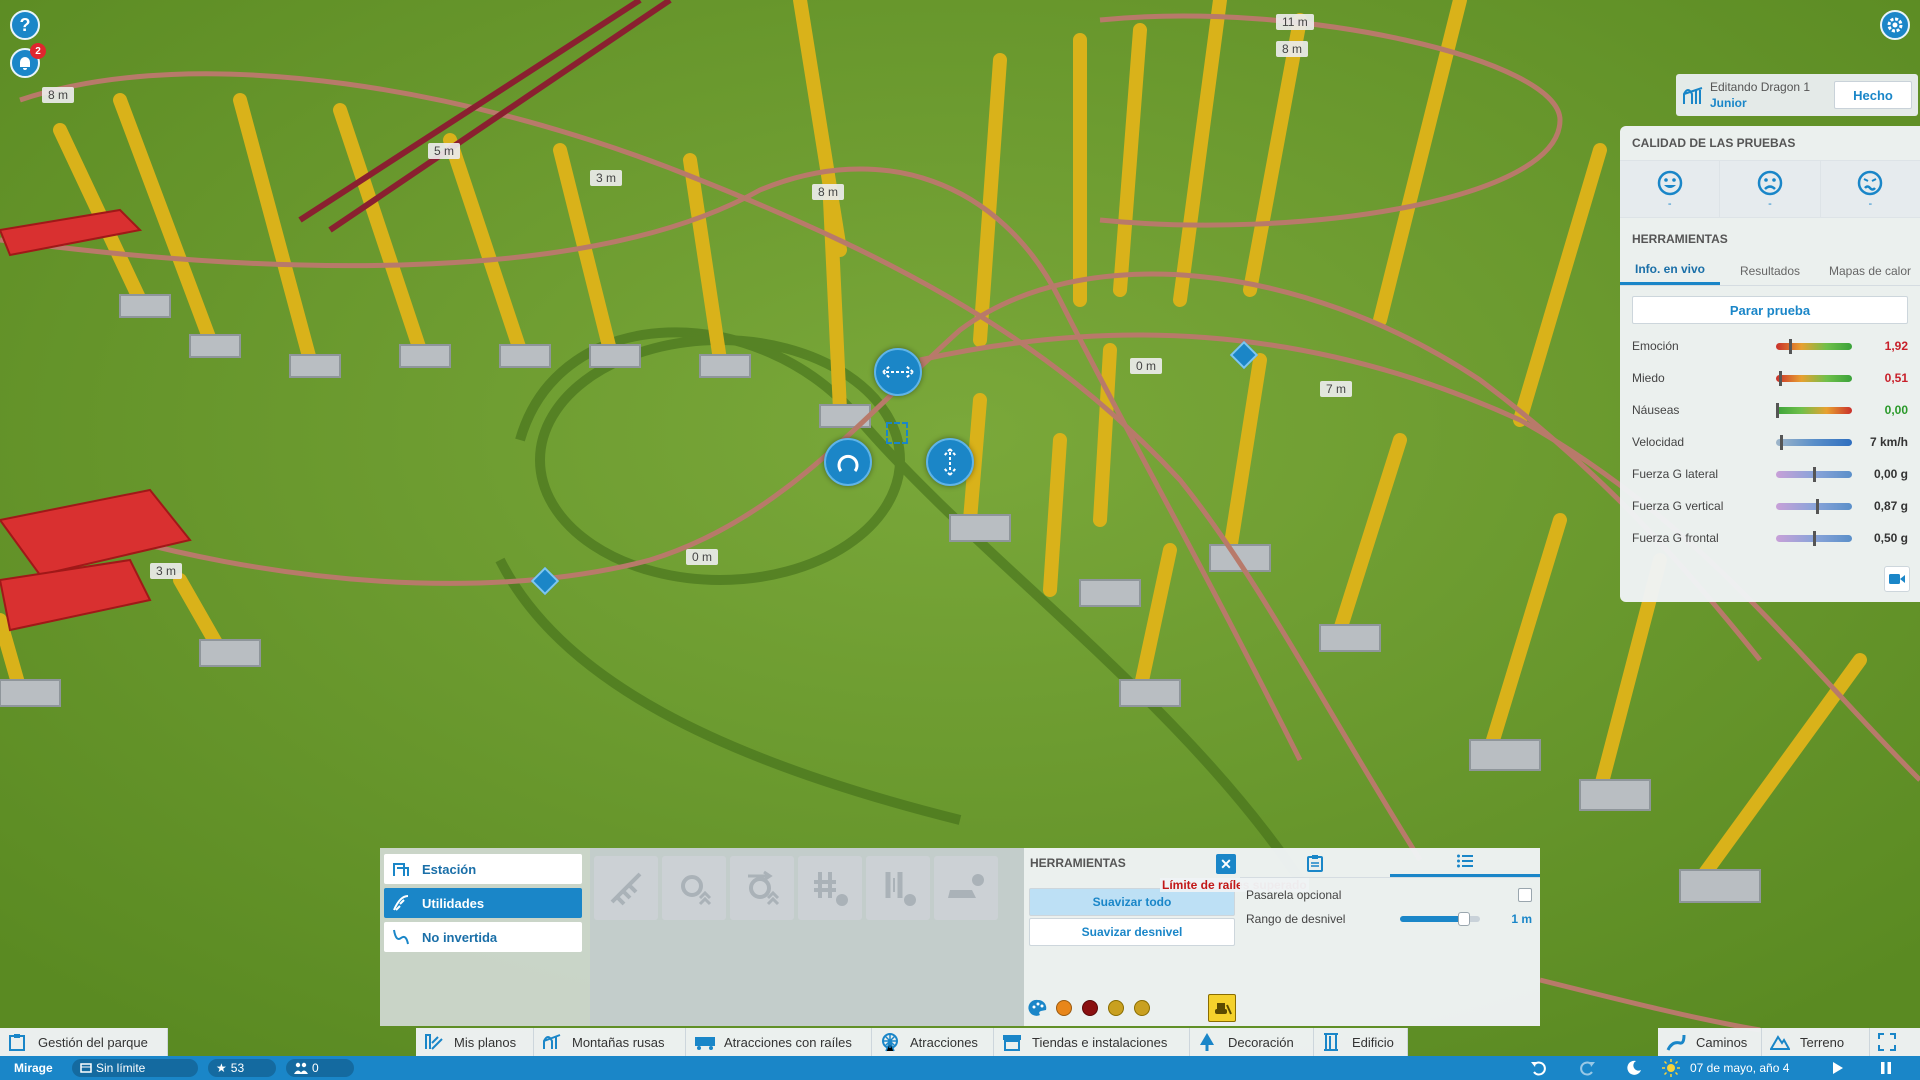  I want to click on piece-grid, so click(807, 937).